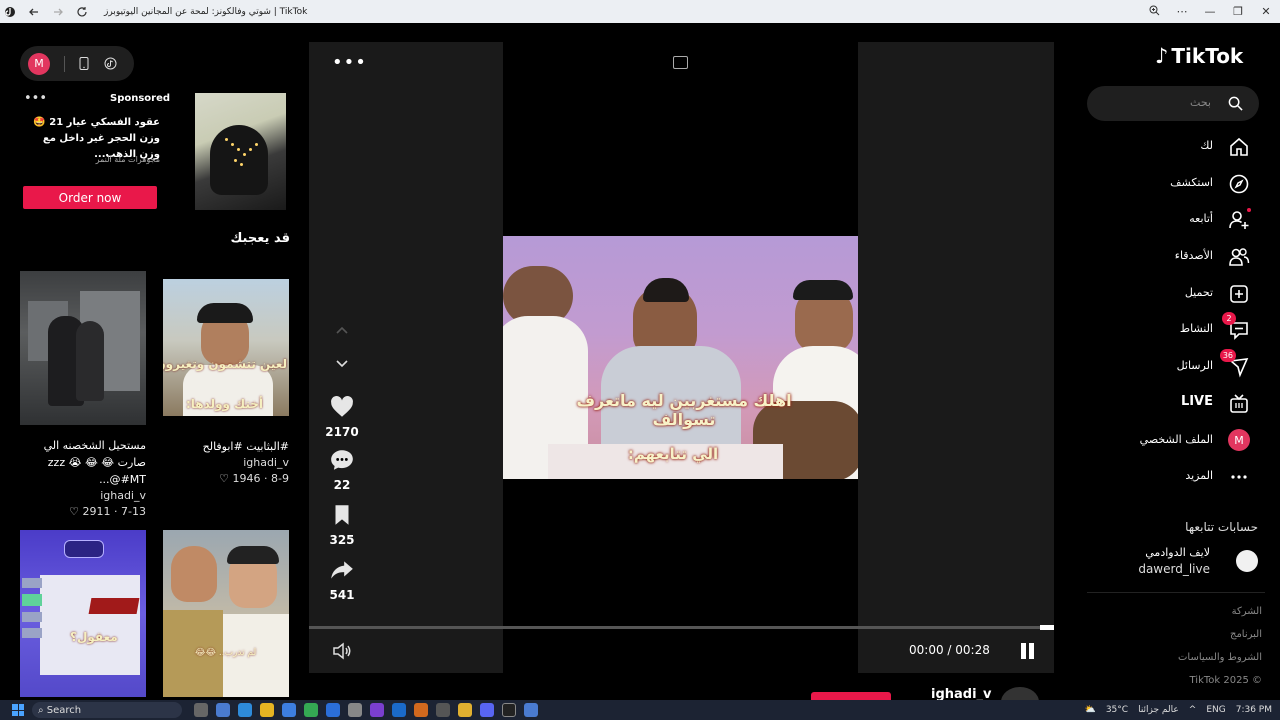 Image resolution: width=1280 pixels, height=720 pixels. What do you see at coordinates (1254, 710) in the screenshot?
I see `clock: 7:36 PM` at bounding box center [1254, 710].